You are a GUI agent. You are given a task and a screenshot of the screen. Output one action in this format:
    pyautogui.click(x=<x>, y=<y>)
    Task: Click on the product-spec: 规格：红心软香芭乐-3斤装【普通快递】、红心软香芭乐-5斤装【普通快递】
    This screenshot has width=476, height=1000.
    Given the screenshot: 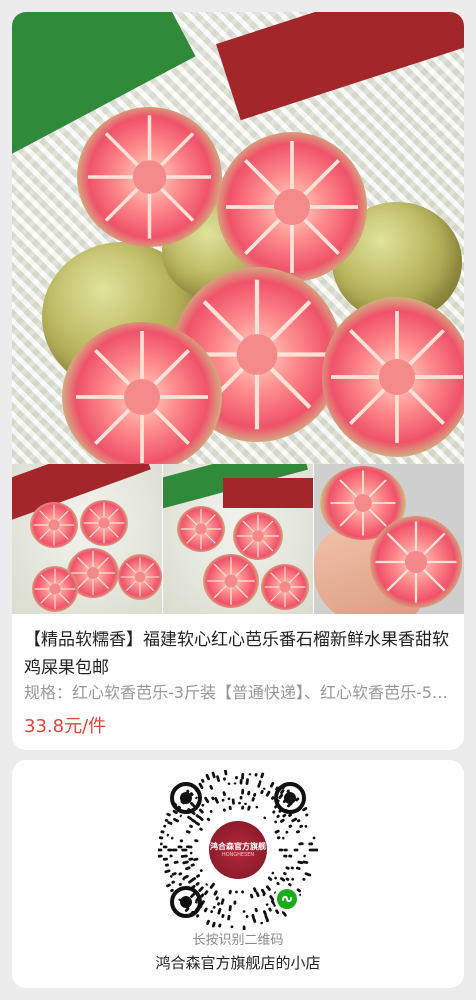 What is the action you would take?
    pyautogui.click(x=238, y=693)
    